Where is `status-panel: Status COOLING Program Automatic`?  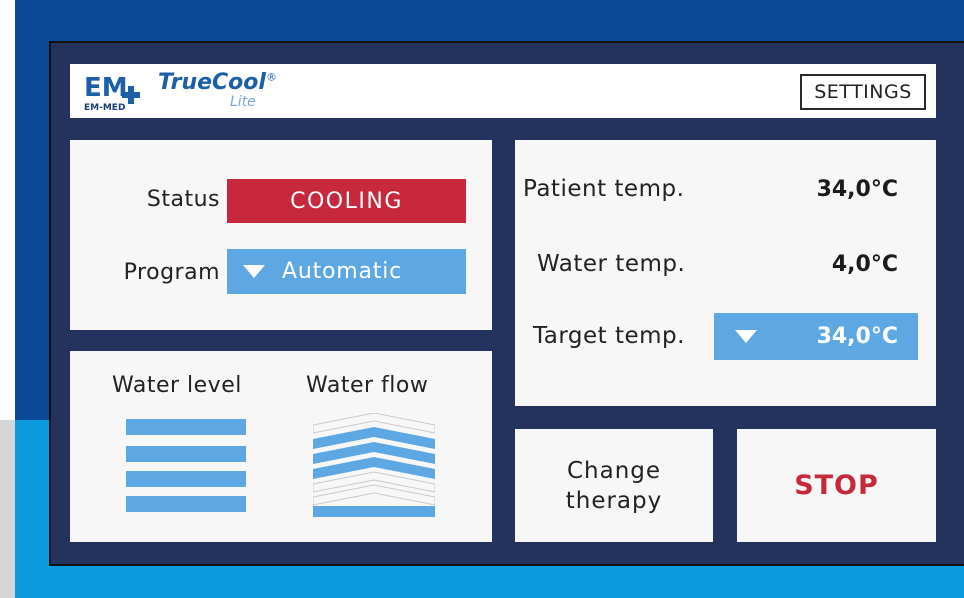 status-panel: Status COOLING Program Automatic is located at coordinates (281, 235).